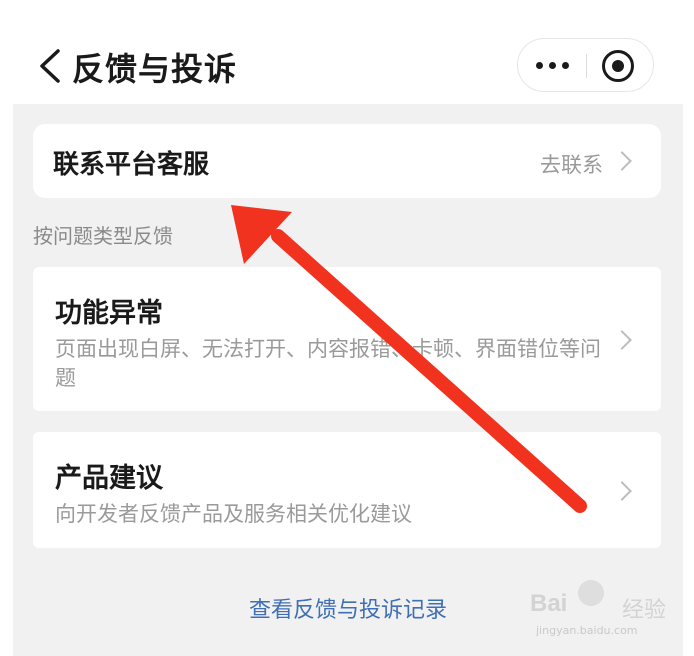 Image resolution: width=694 pixels, height=656 pixels. I want to click on capsule-divider, so click(586, 66).